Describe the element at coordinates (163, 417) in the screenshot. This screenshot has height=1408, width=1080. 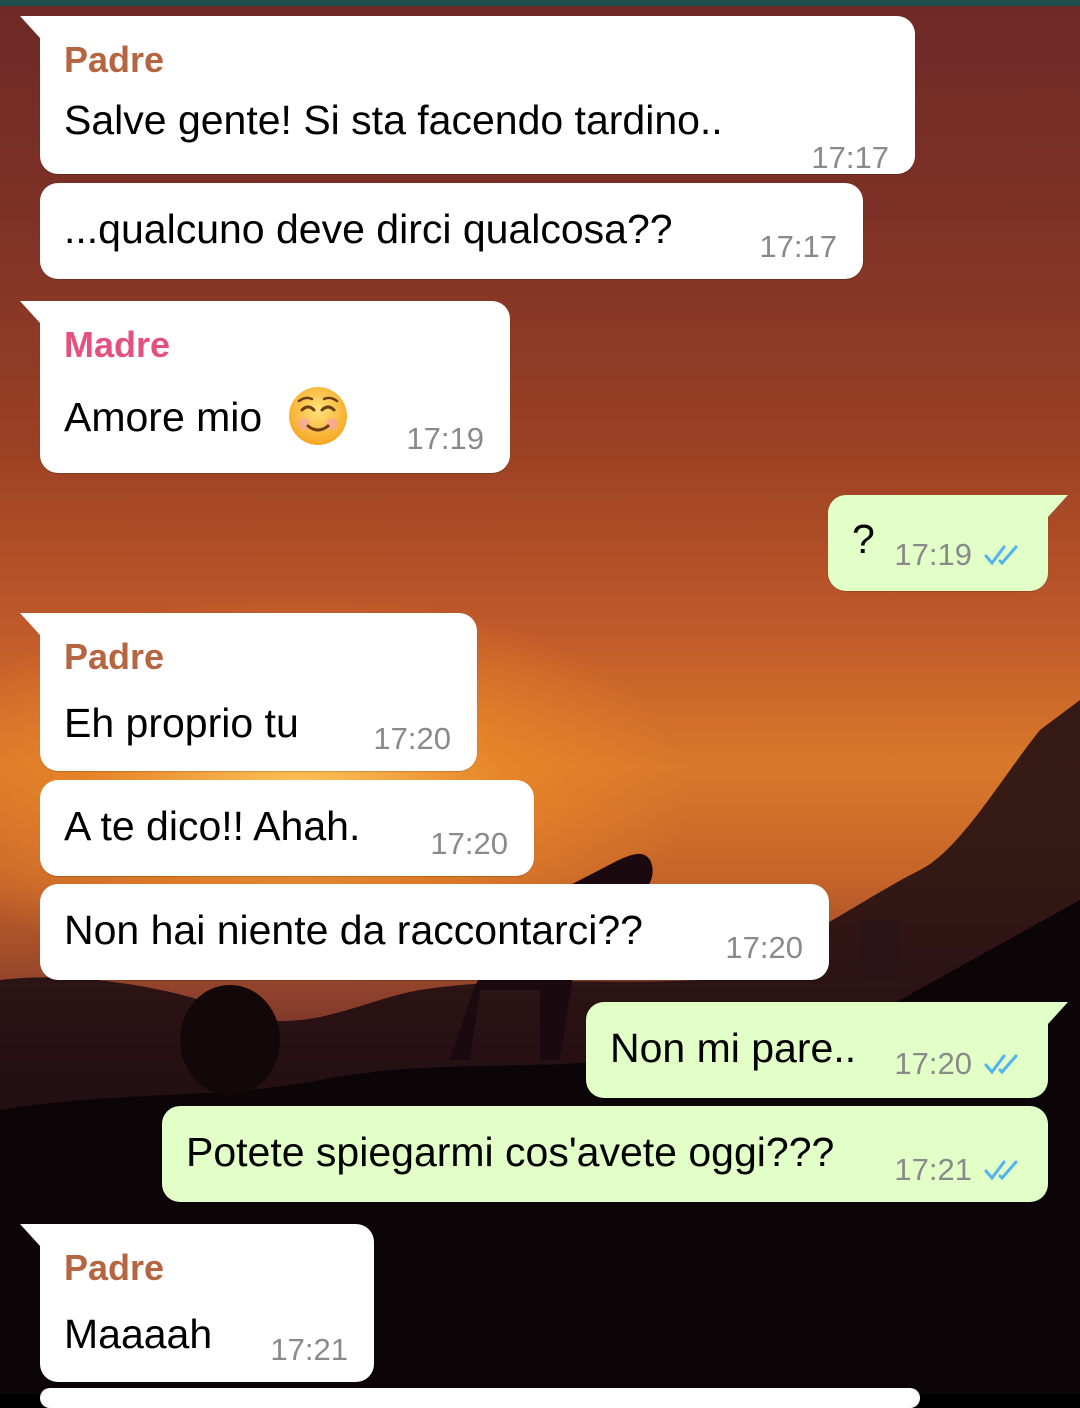
I see `message-text-content: Amore mio` at that location.